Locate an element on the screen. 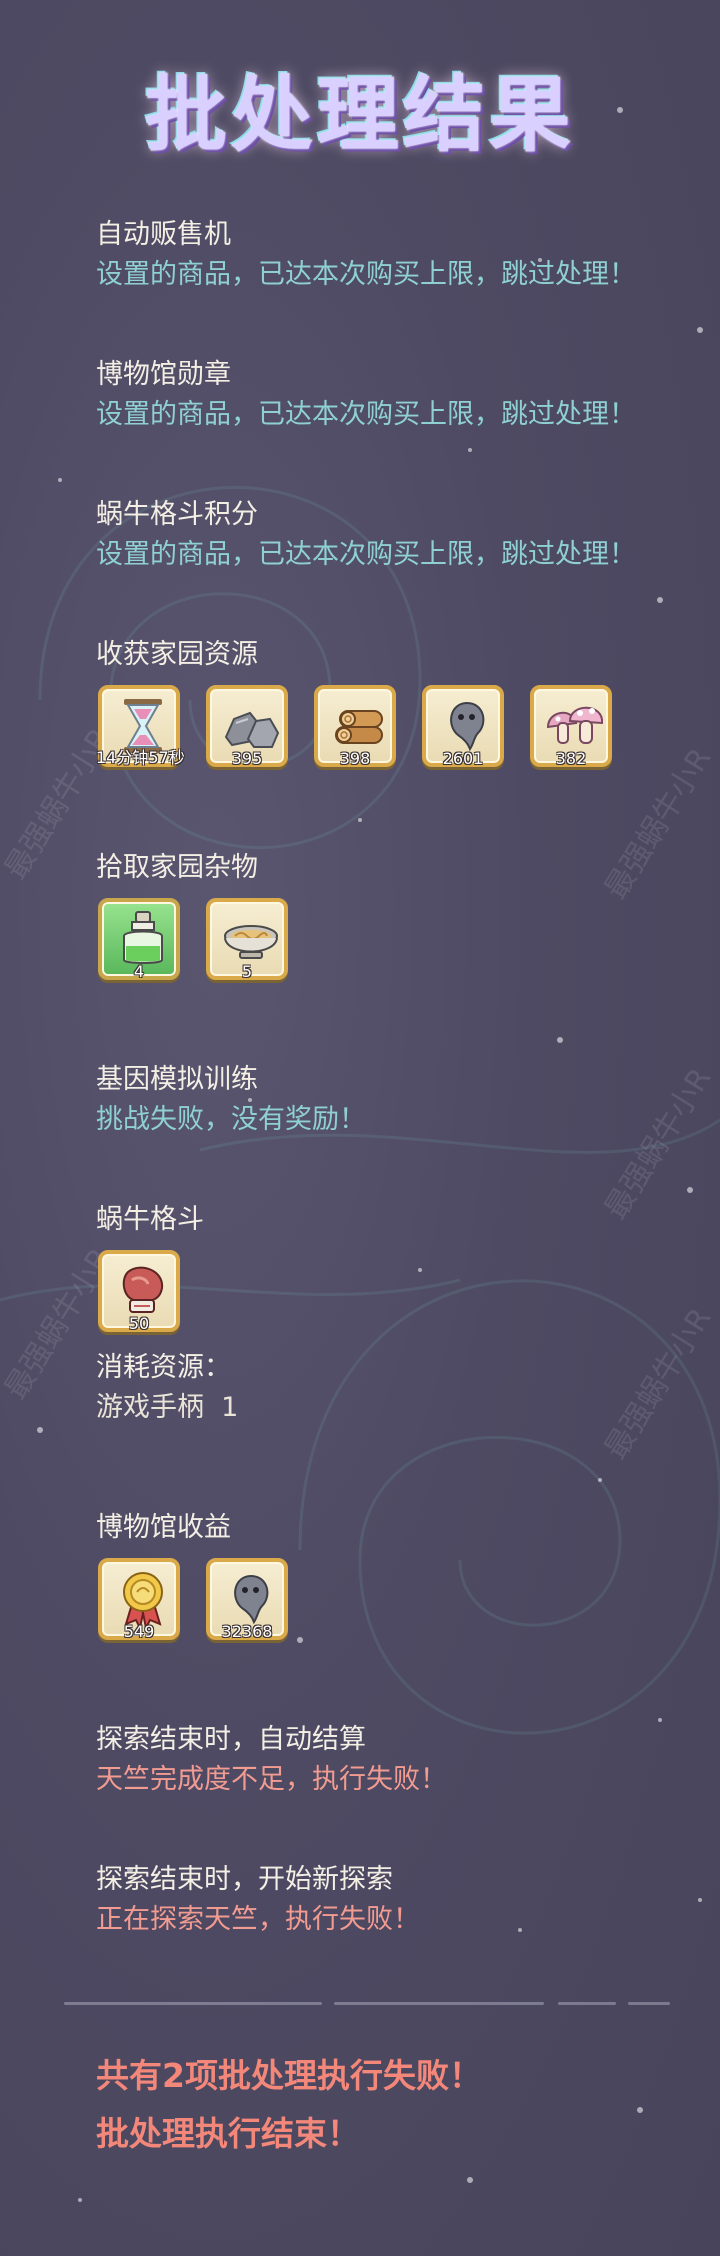 This screenshot has height=2256, width=720. summary-done: 批处理执行结束！ is located at coordinates (228, 2133).